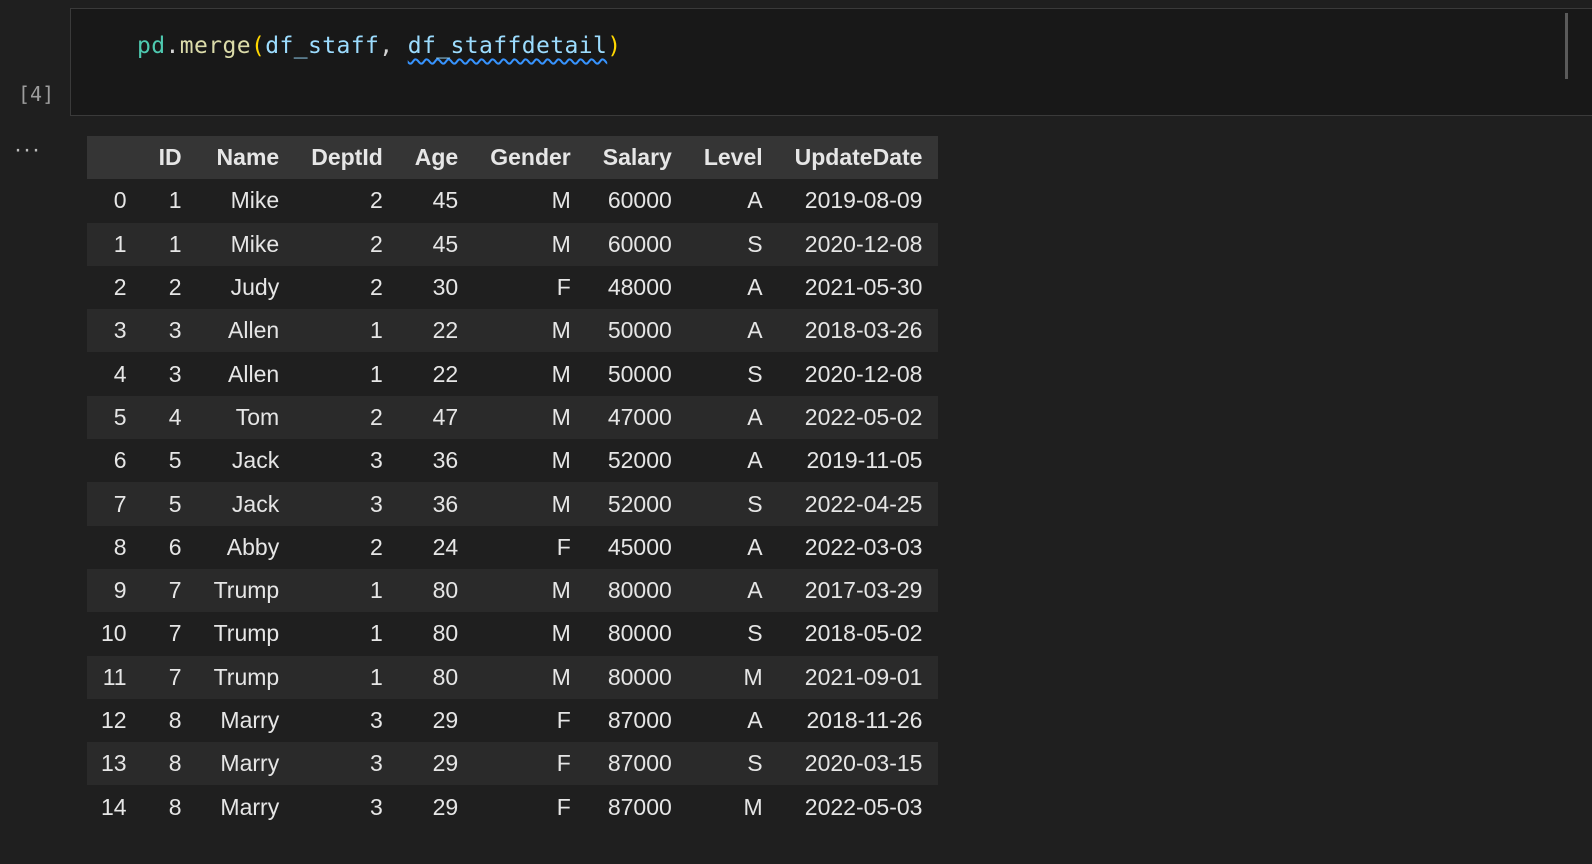 The height and width of the screenshot is (864, 1592). What do you see at coordinates (445, 416) in the screenshot?
I see `table-cell-age: 47` at bounding box center [445, 416].